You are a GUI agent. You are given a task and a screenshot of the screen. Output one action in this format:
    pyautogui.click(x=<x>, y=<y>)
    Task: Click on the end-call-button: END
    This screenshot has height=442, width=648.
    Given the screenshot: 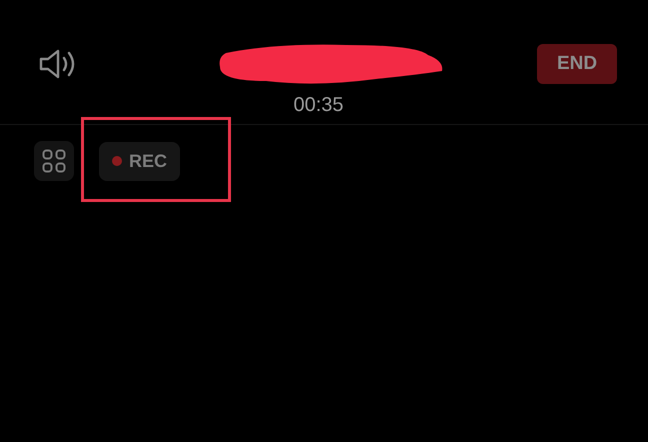 What is the action you would take?
    pyautogui.click(x=577, y=64)
    